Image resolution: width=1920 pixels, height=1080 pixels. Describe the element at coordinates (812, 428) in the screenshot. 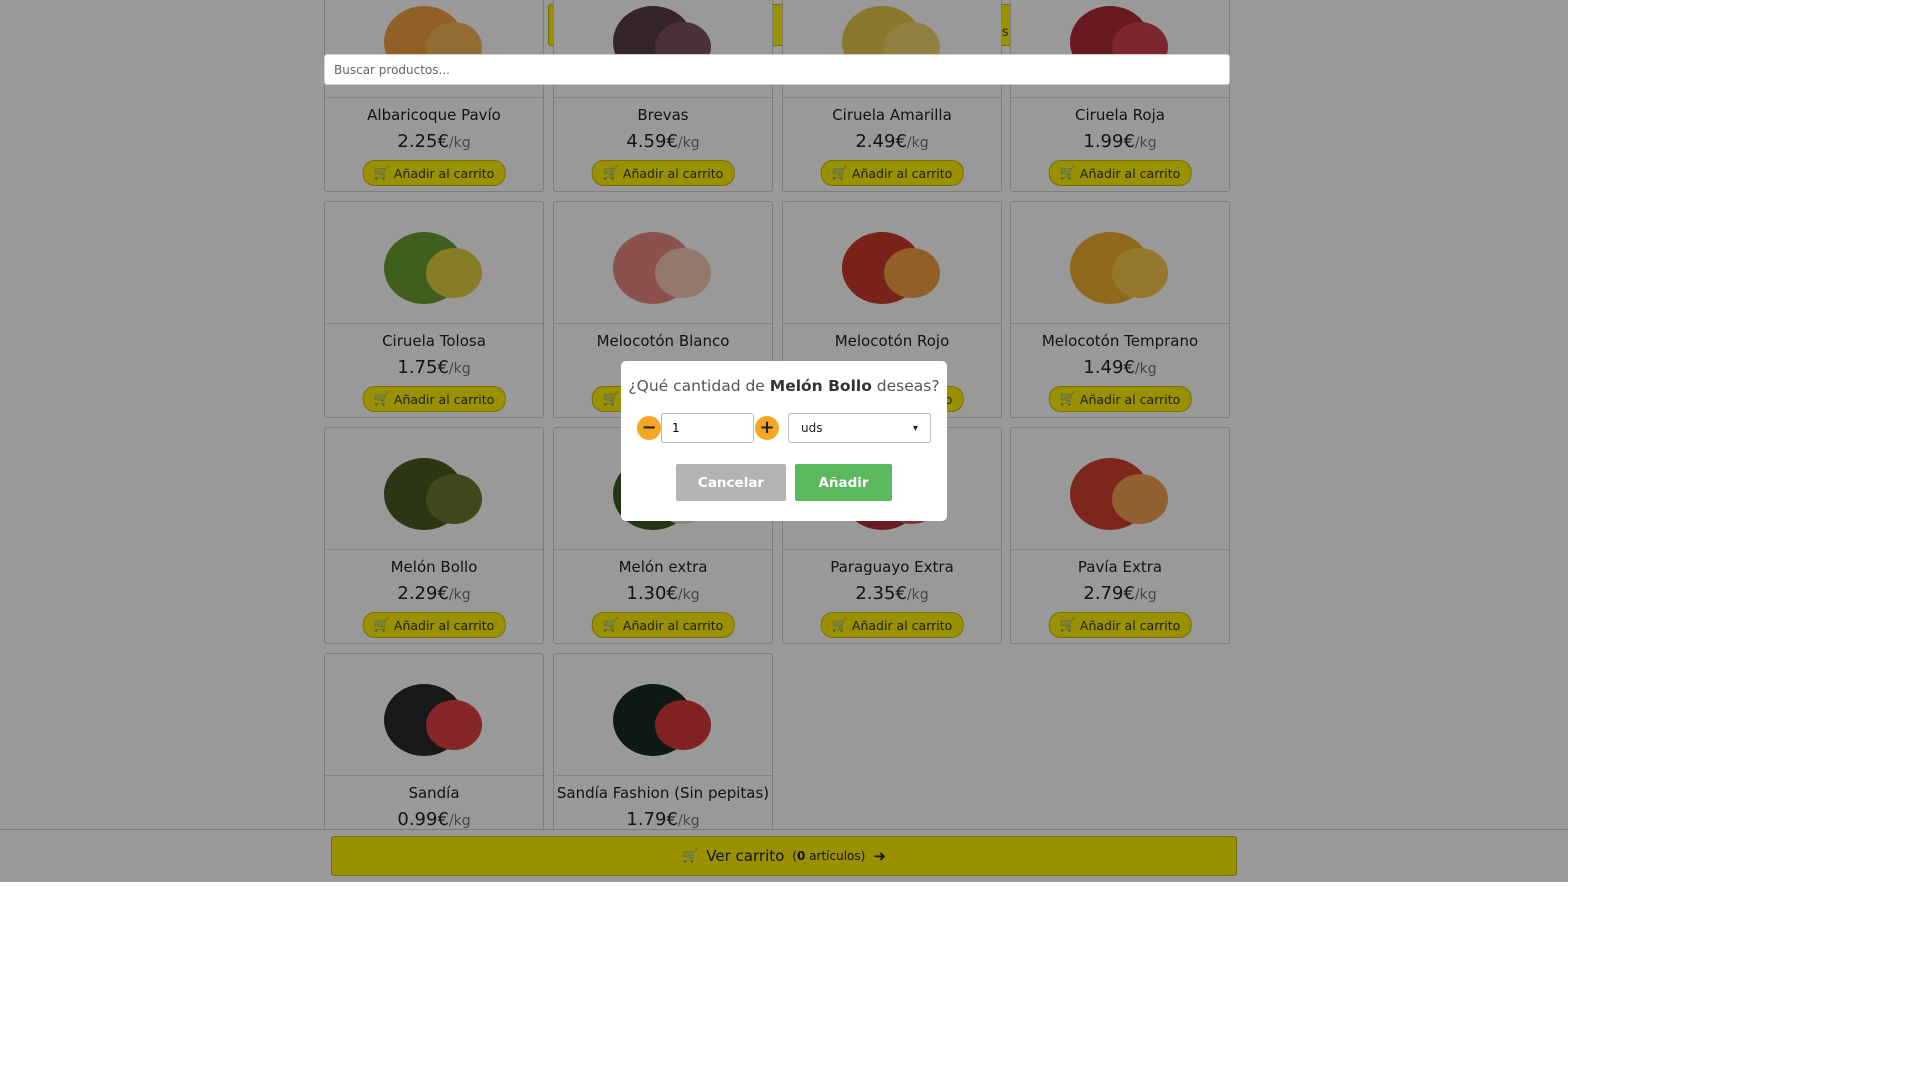

I see `unit-select-value: uds` at that location.